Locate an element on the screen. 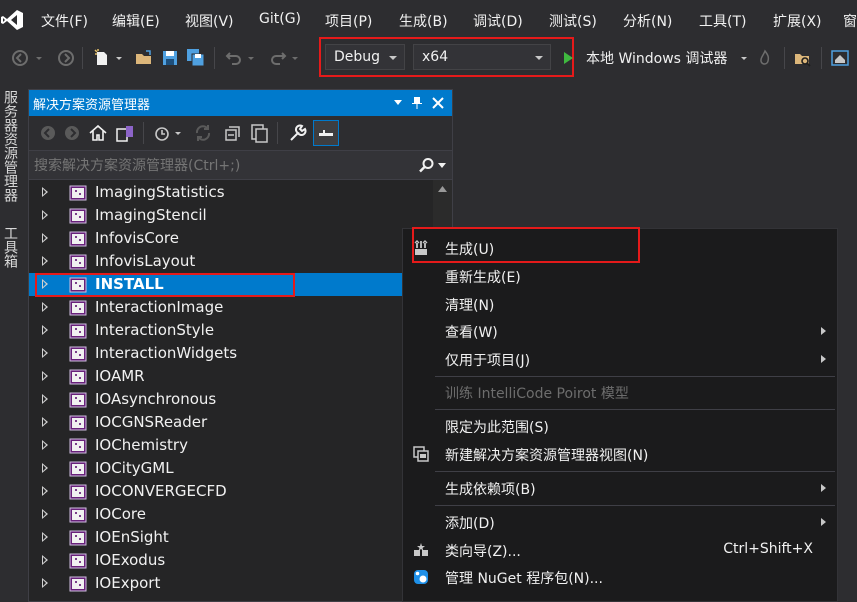  tree-item: IOAsynchronous is located at coordinates (231, 399).